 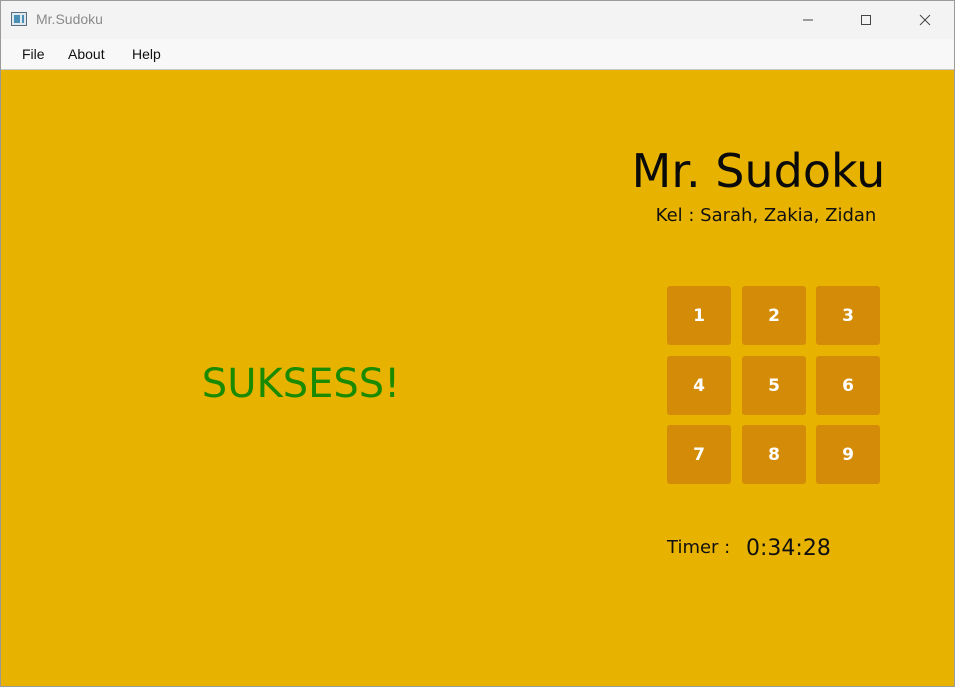 I want to click on minimize-icon, so click(x=808, y=20).